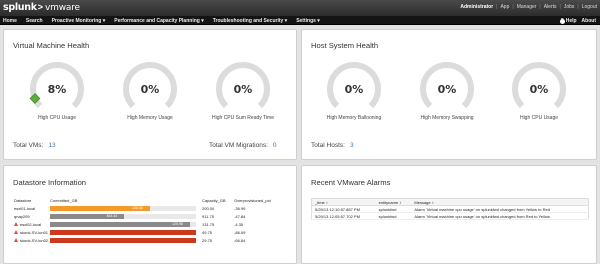  What do you see at coordinates (447, 118) in the screenshot?
I see `gauge-label: High Memory Swapping` at bounding box center [447, 118].